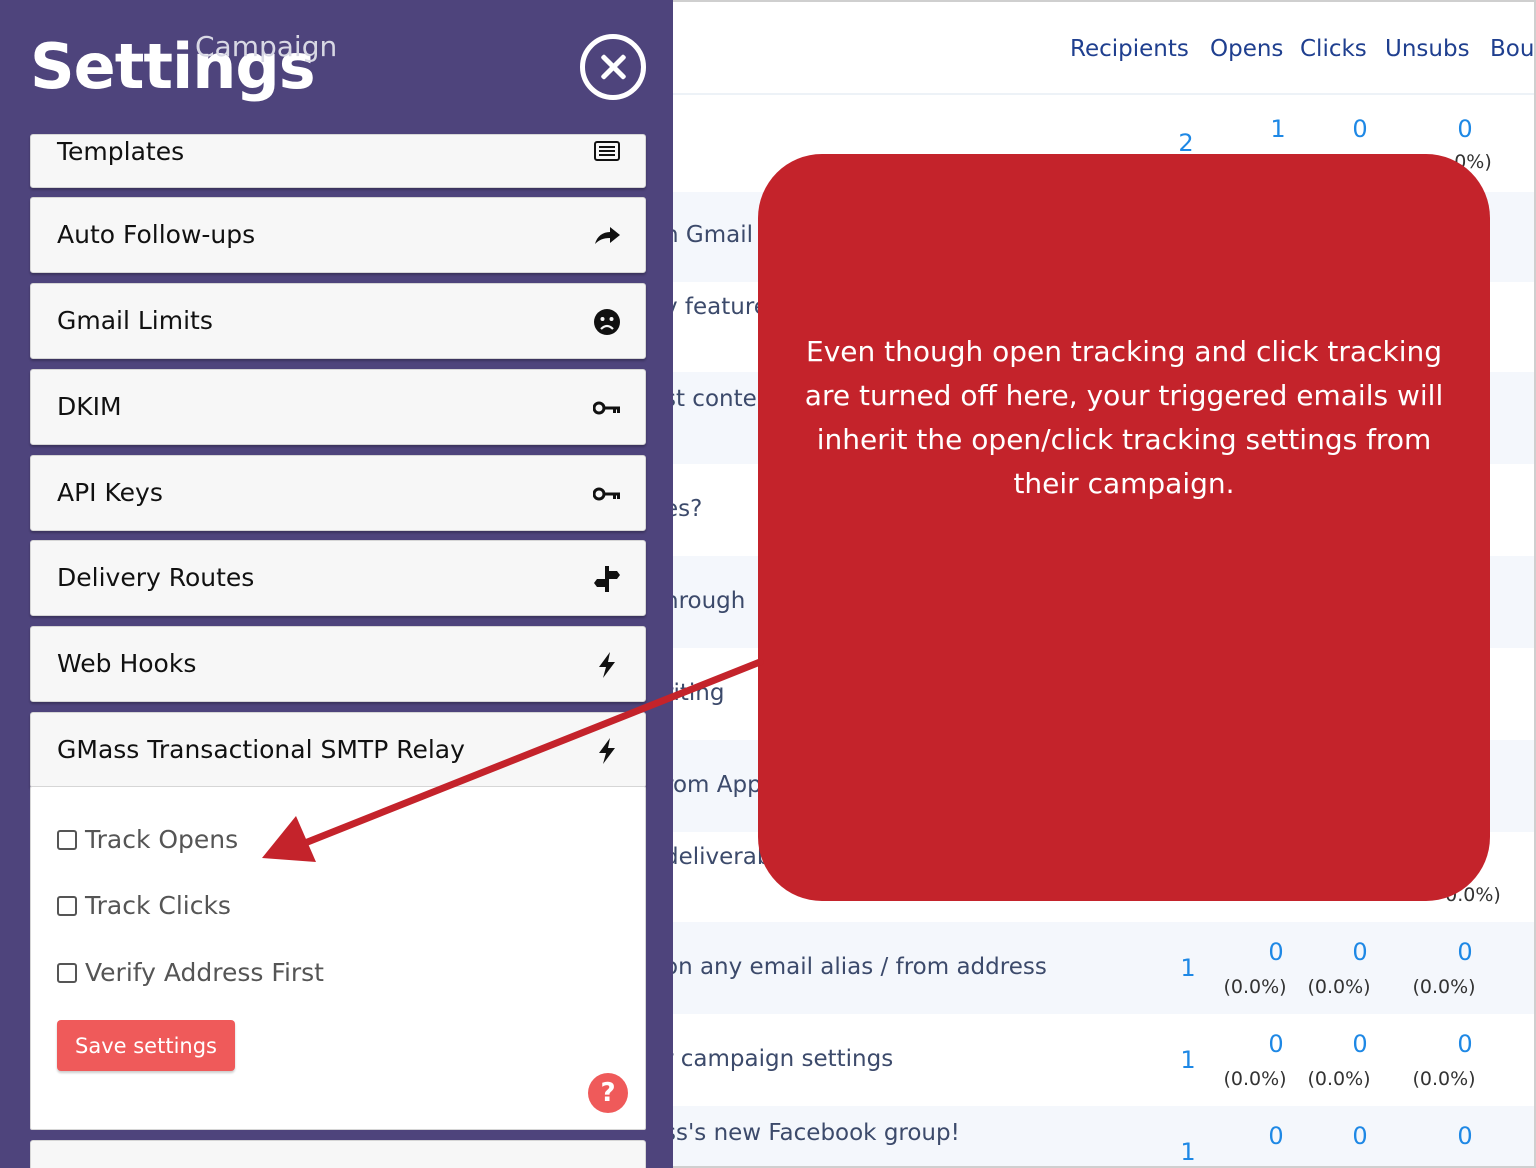 The image size is (1536, 1168). Describe the element at coordinates (121, 151) in the screenshot. I see `menu-item-label: Templates` at that location.